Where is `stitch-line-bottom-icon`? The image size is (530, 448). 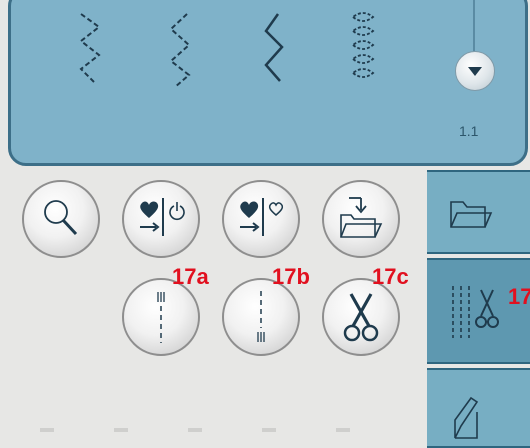
stitch-line-bottom-icon is located at coordinates (261, 316).